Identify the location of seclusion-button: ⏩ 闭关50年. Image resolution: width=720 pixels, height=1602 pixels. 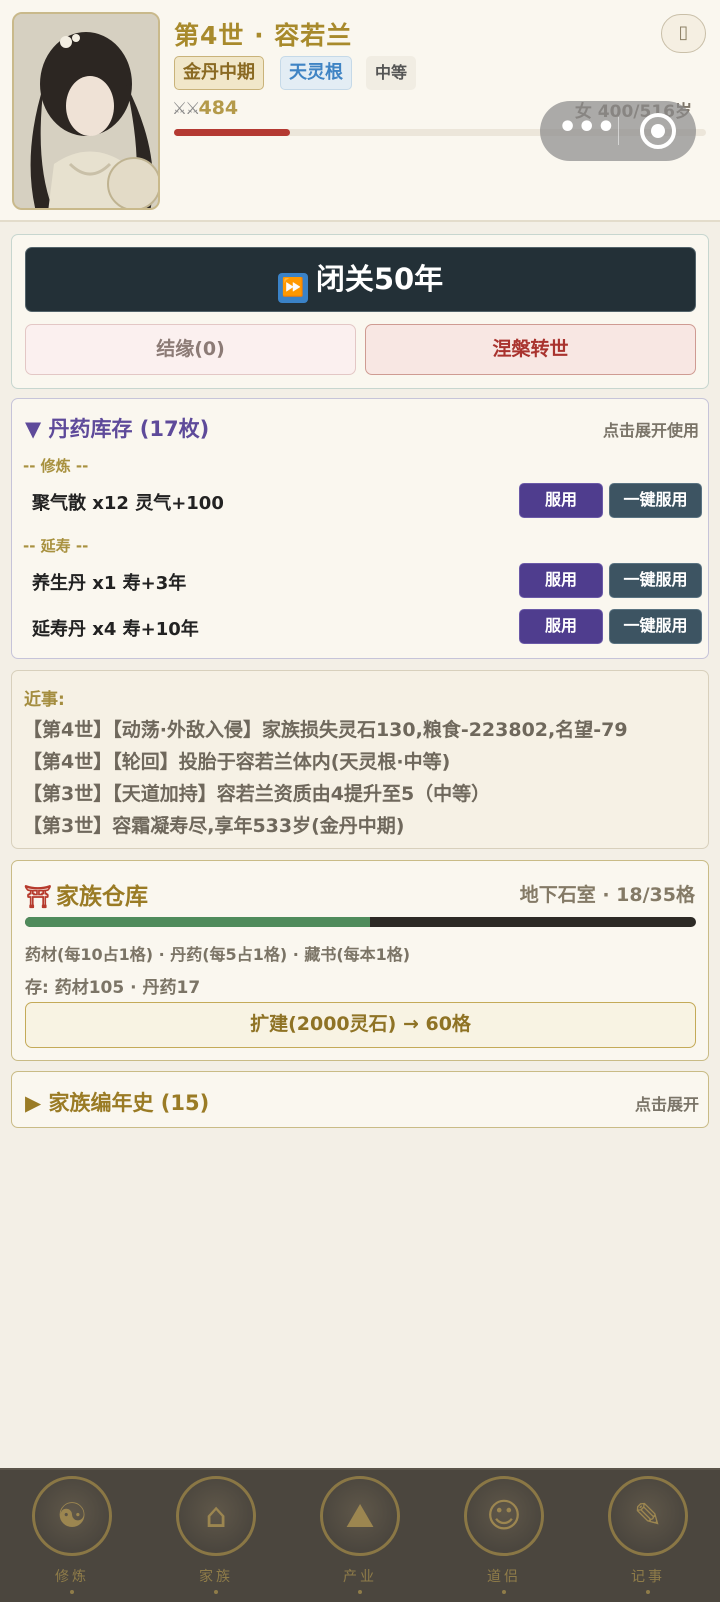
(360, 279).